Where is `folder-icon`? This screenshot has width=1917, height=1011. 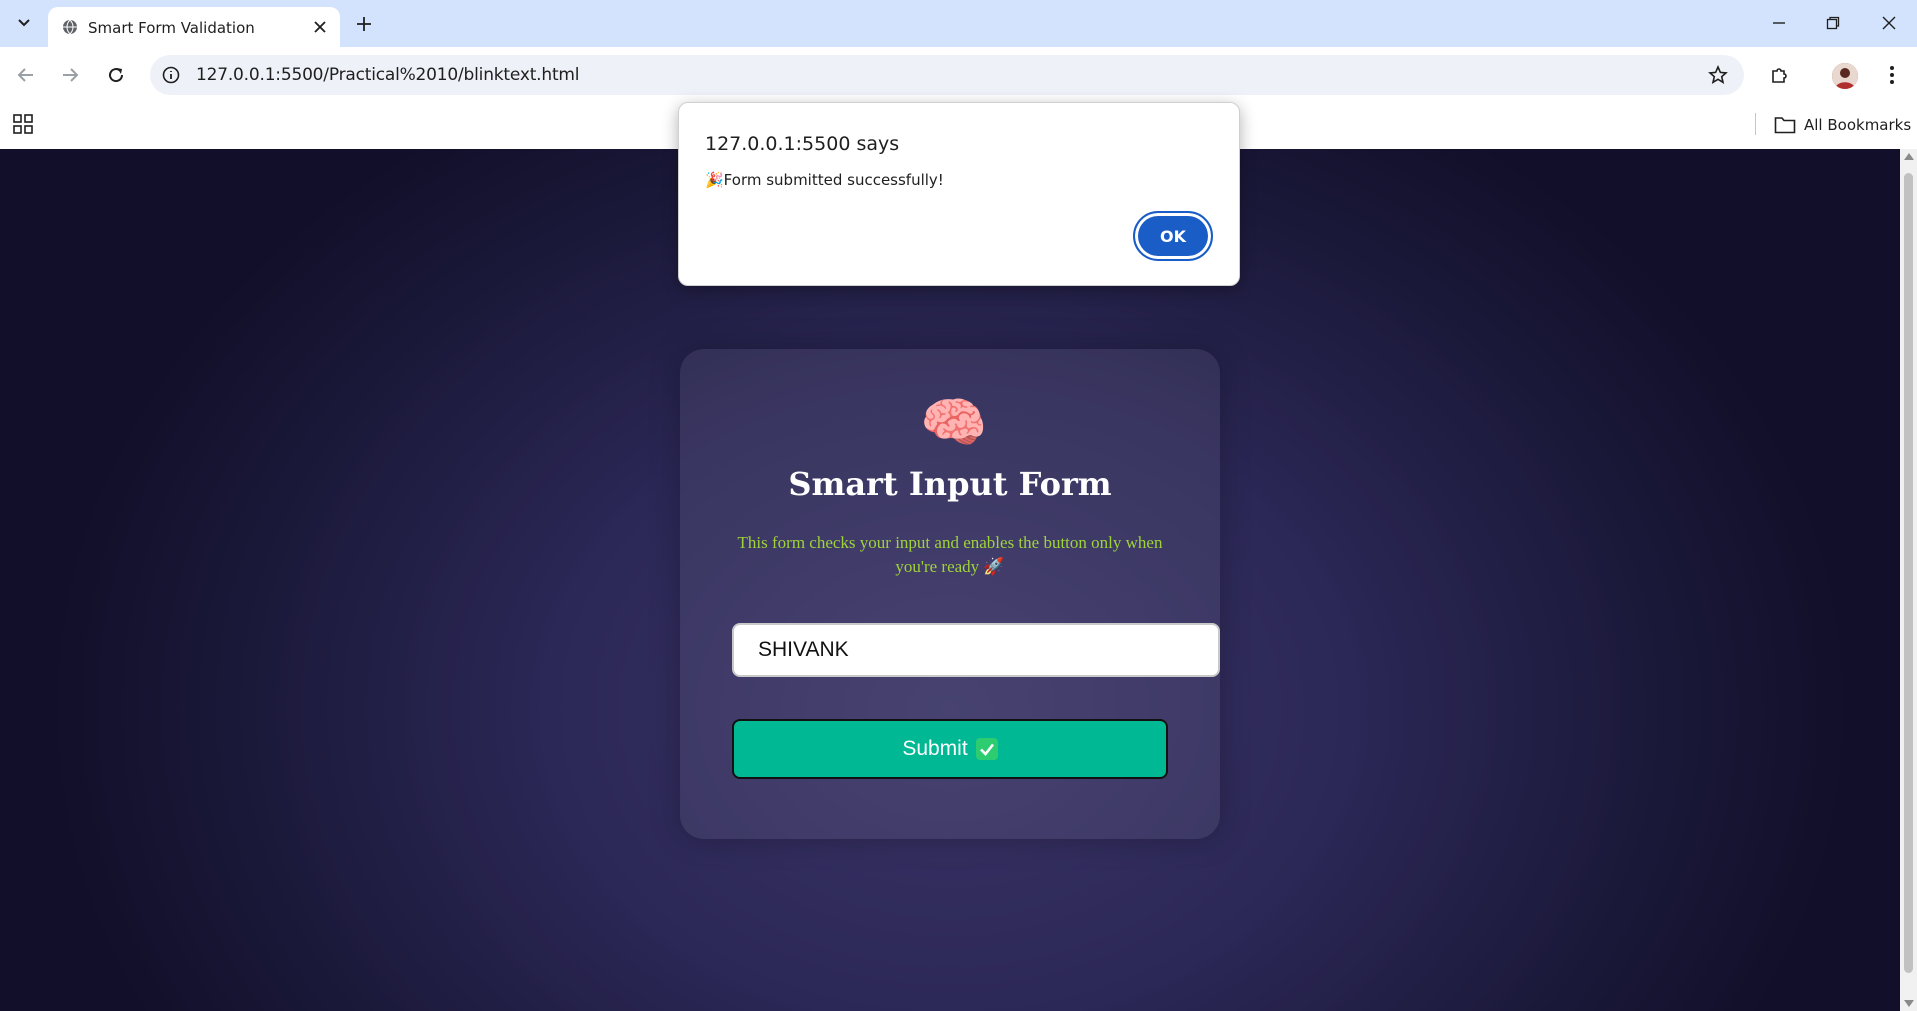 folder-icon is located at coordinates (1785, 125).